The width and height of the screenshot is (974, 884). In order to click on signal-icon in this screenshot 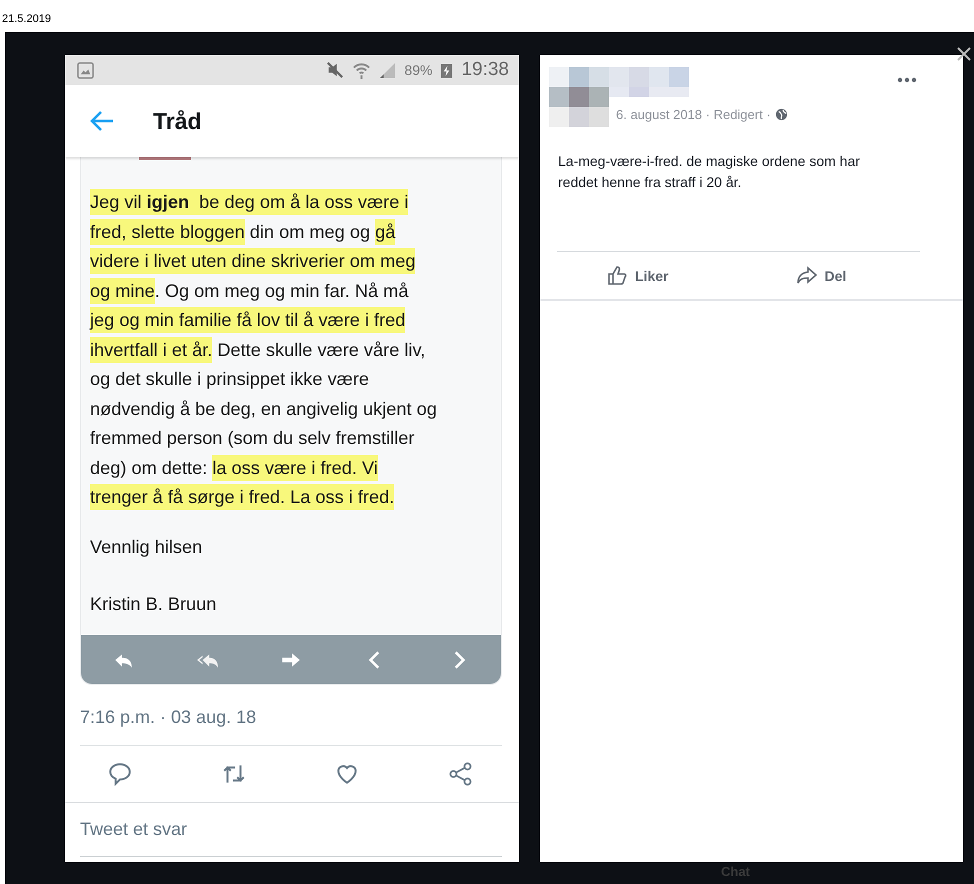, I will do `click(387, 70)`.